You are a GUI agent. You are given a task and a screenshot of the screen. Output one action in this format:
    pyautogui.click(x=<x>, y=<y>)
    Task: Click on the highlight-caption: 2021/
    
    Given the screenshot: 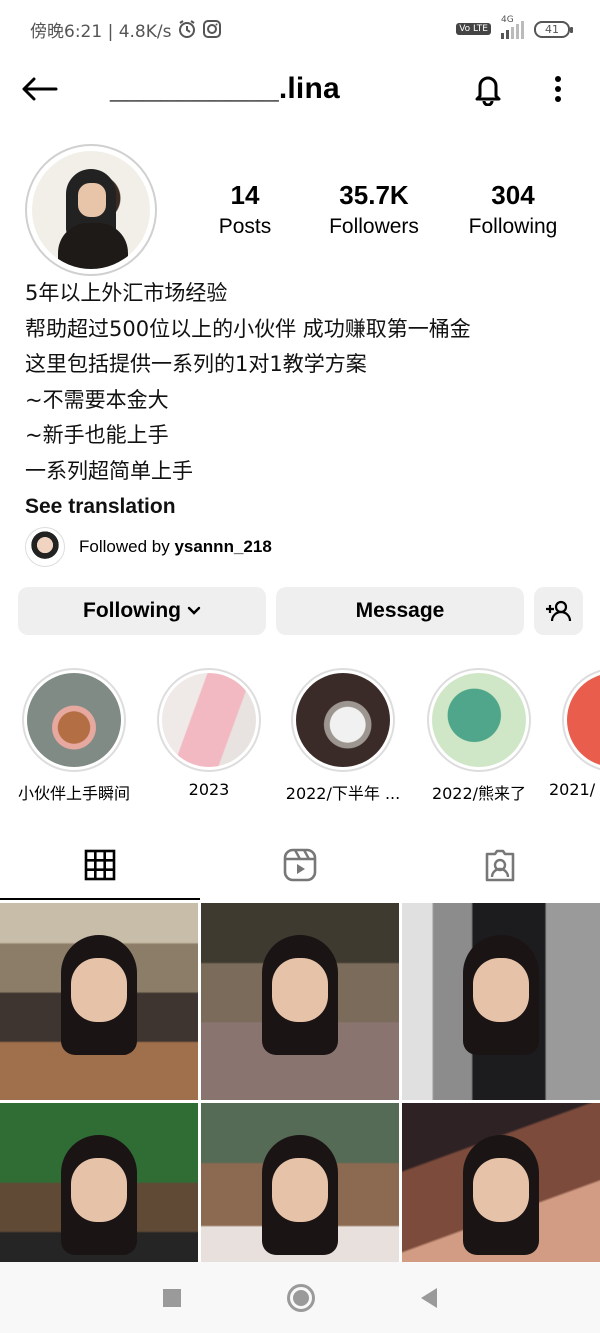 What is the action you would take?
    pyautogui.click(x=572, y=789)
    